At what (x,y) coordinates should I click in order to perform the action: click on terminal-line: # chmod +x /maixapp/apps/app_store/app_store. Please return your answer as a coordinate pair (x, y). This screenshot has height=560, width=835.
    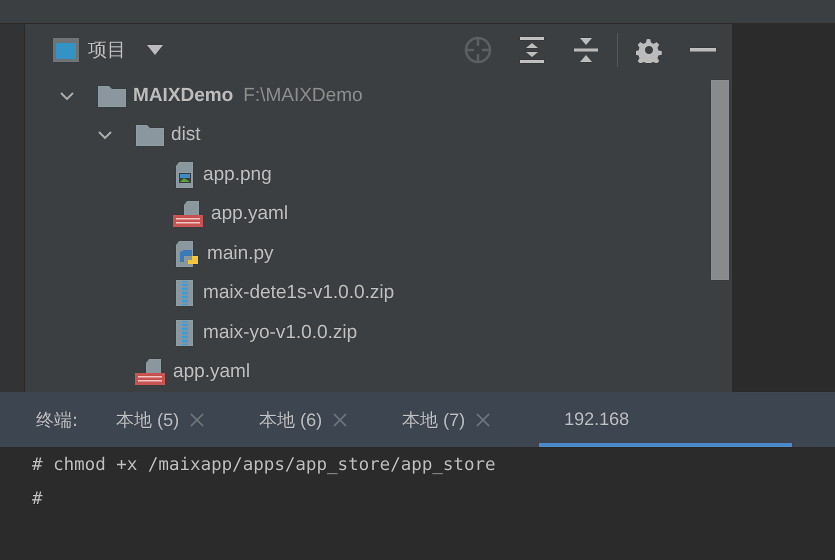
    Looking at the image, I should click on (264, 466).